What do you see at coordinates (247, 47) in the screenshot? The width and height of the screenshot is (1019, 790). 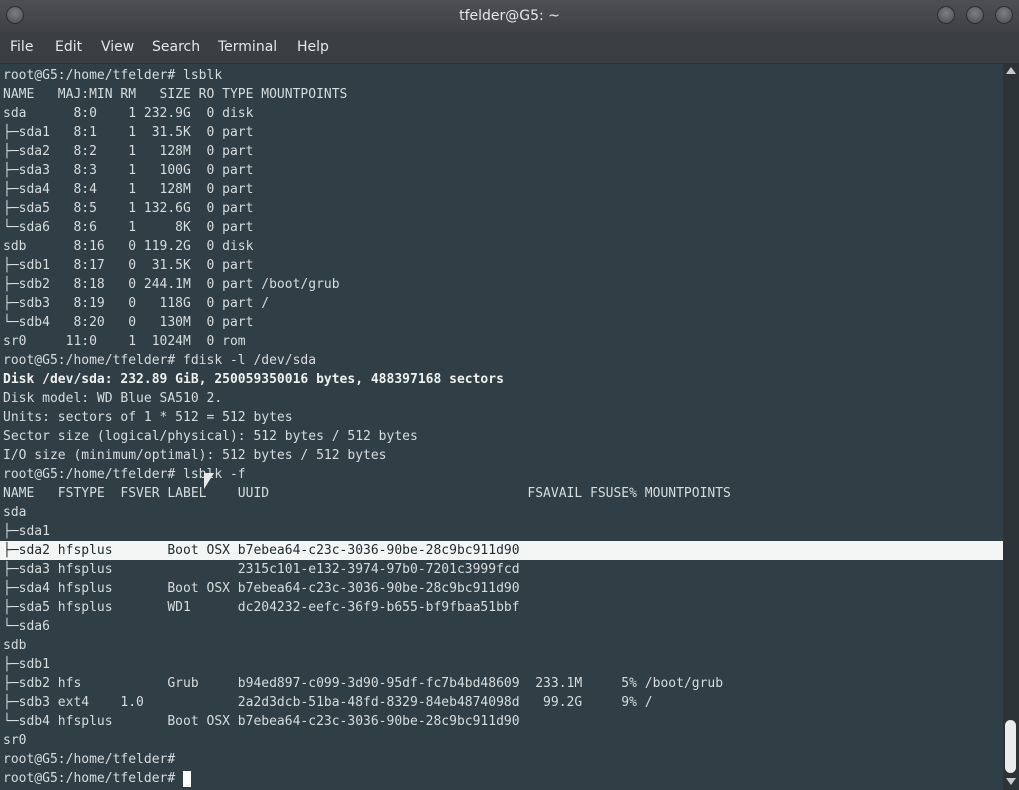 I see `menu-terminal: Terminal` at bounding box center [247, 47].